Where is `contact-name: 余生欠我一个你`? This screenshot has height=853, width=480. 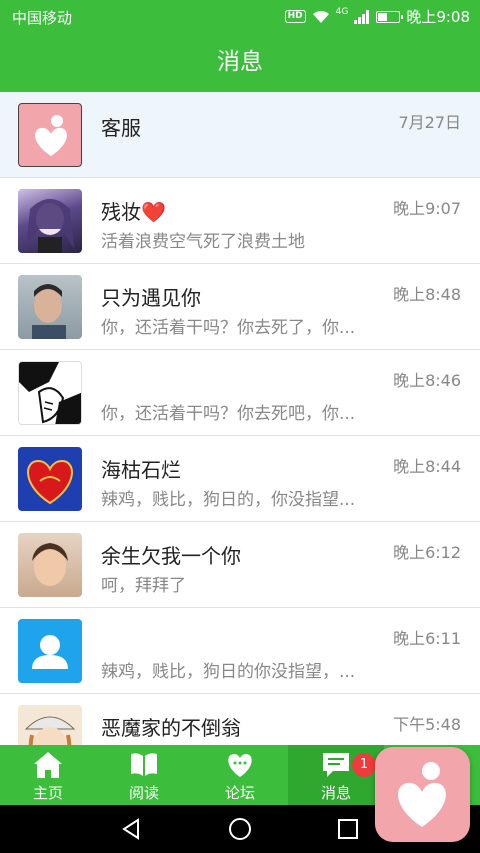
contact-name: 余生欠我一个你 is located at coordinates (171, 556).